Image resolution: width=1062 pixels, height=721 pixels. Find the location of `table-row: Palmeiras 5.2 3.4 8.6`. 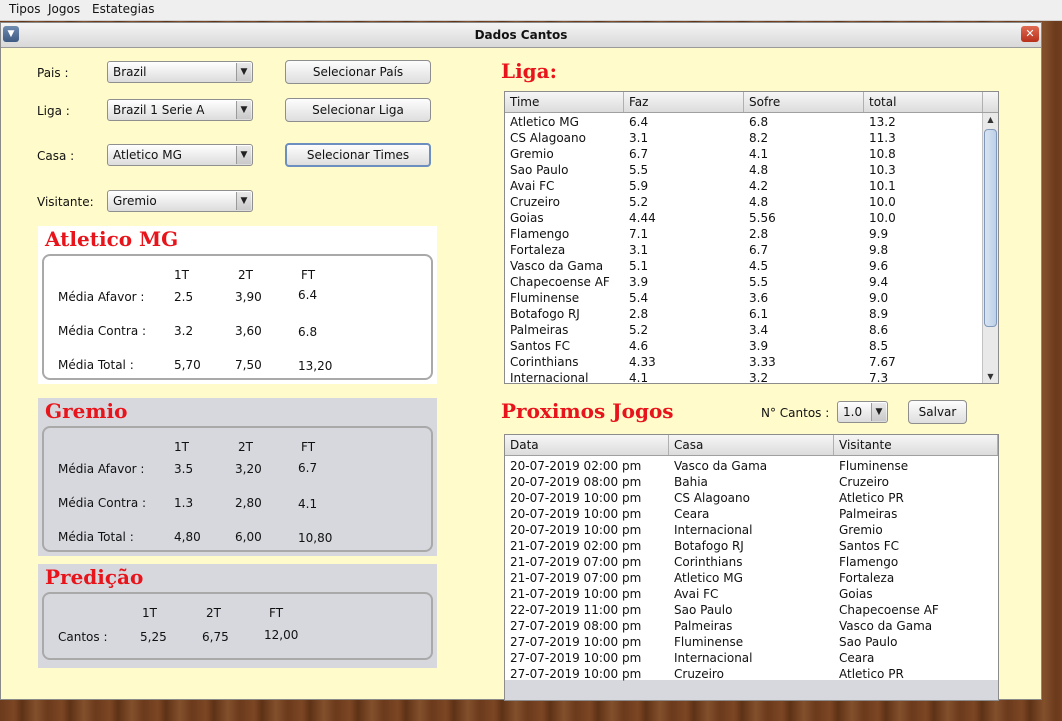

table-row: Palmeiras 5.2 3.4 8.6 is located at coordinates (744, 330).